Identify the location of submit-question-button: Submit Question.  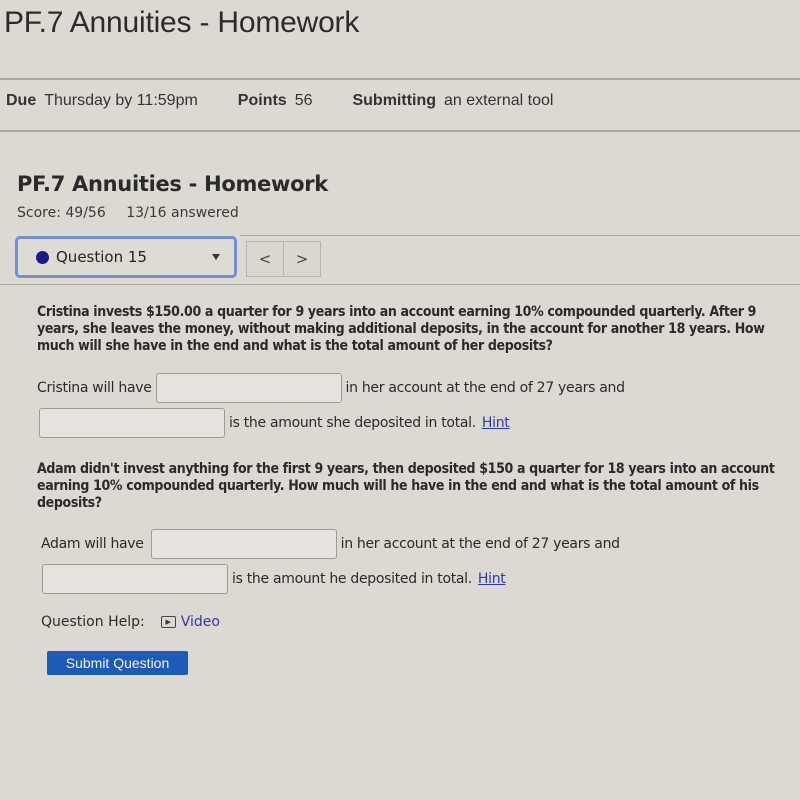
(117, 663).